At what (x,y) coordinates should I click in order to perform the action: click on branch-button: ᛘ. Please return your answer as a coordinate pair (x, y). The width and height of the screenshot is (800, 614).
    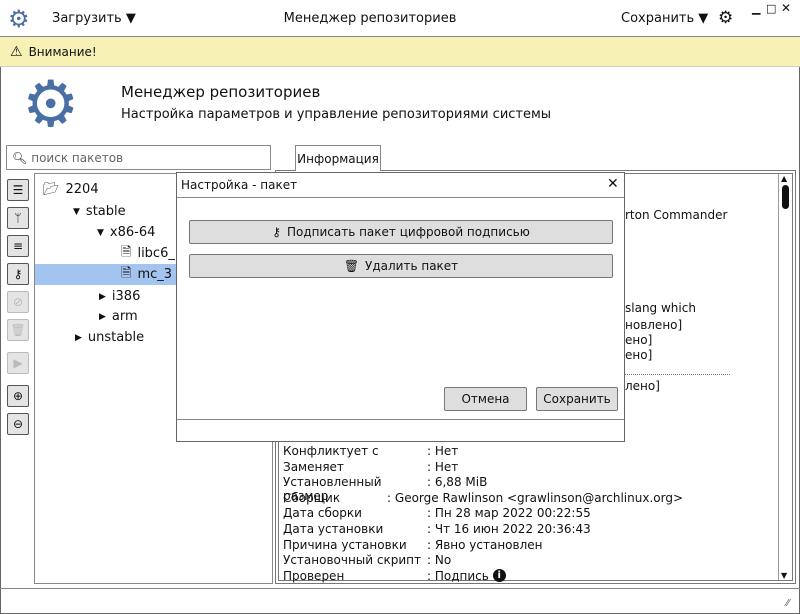
    Looking at the image, I should click on (18, 218).